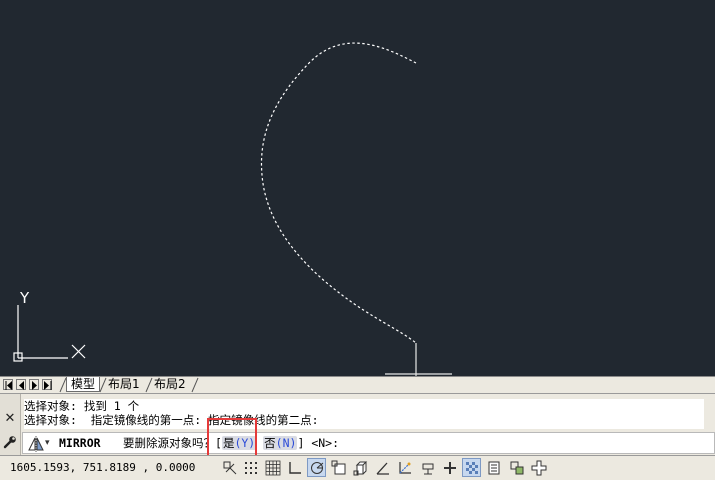 Image resolution: width=715 pixels, height=480 pixels. I want to click on infer-icon, so click(230, 468).